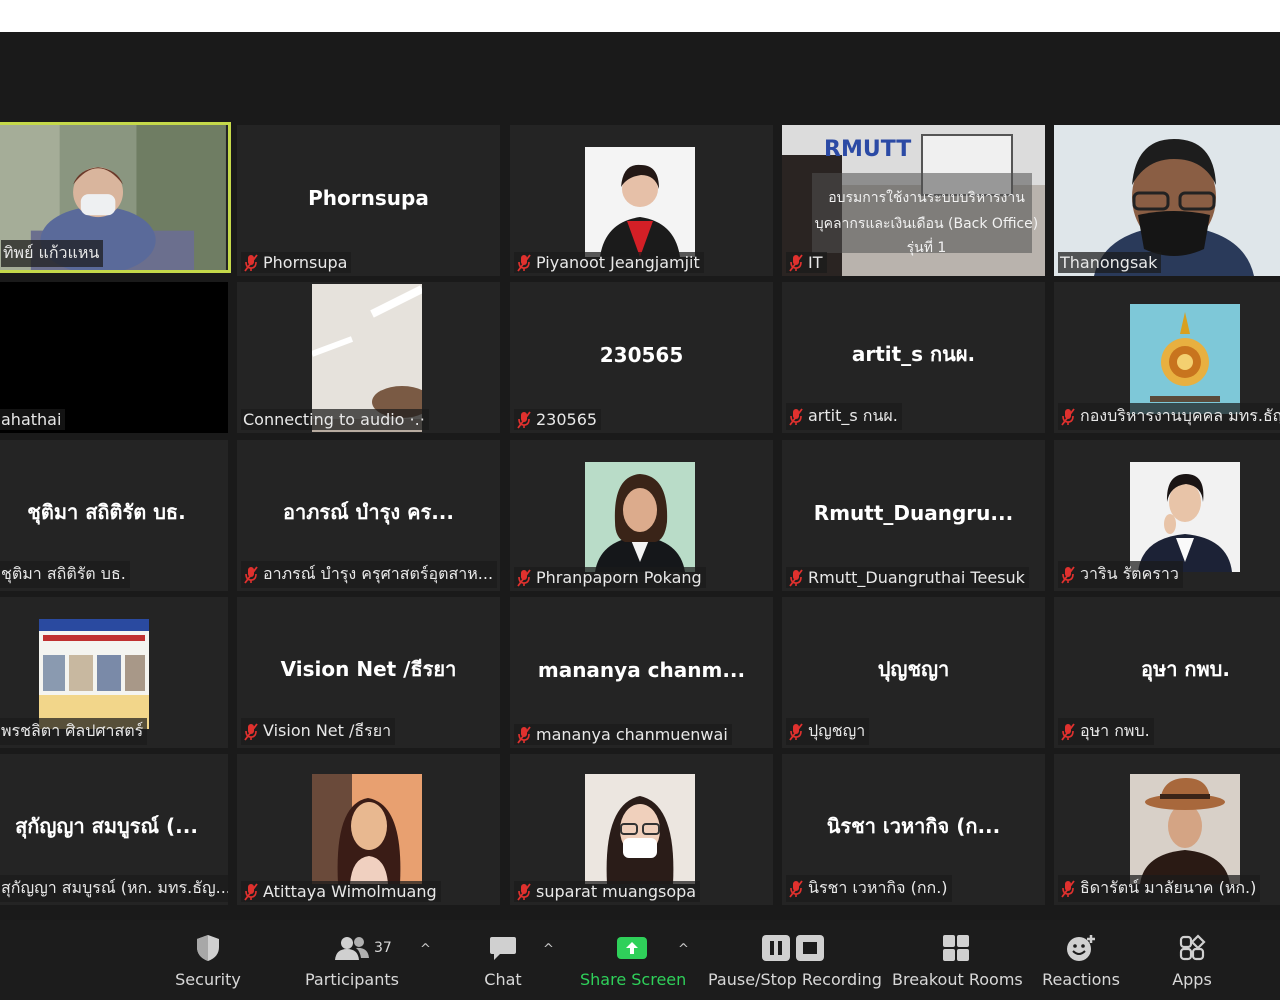  I want to click on share-screen-options-caret: ^, so click(683, 949).